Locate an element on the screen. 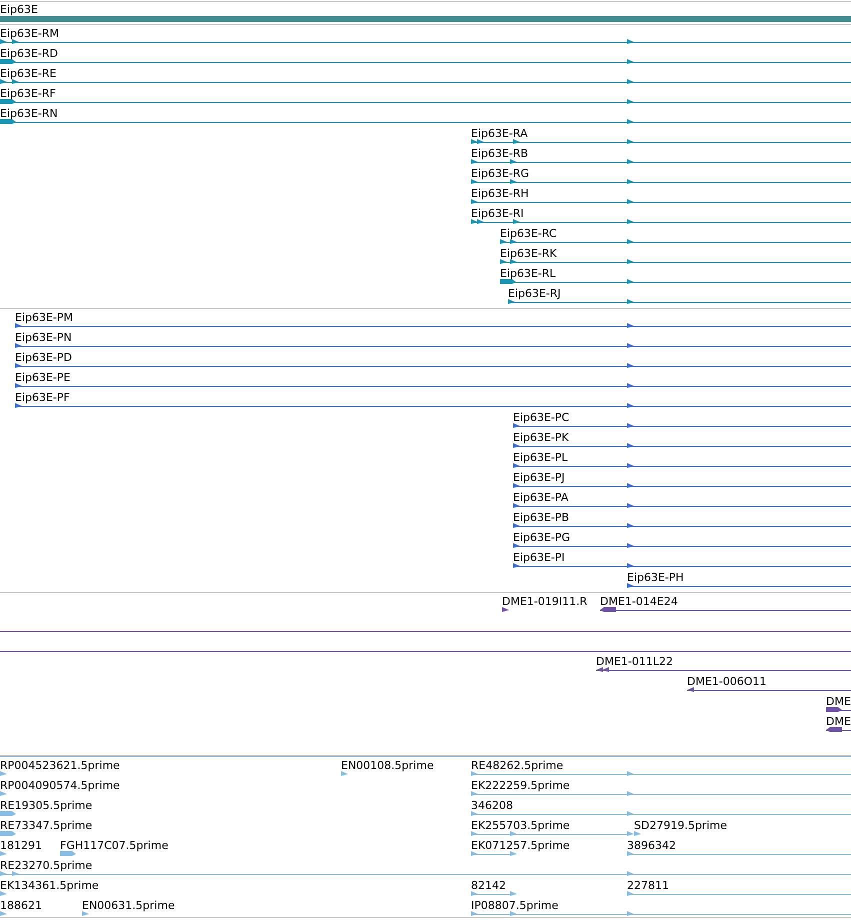 This screenshot has height=920, width=851. gene-label: Eip63E is located at coordinates (19, 9).